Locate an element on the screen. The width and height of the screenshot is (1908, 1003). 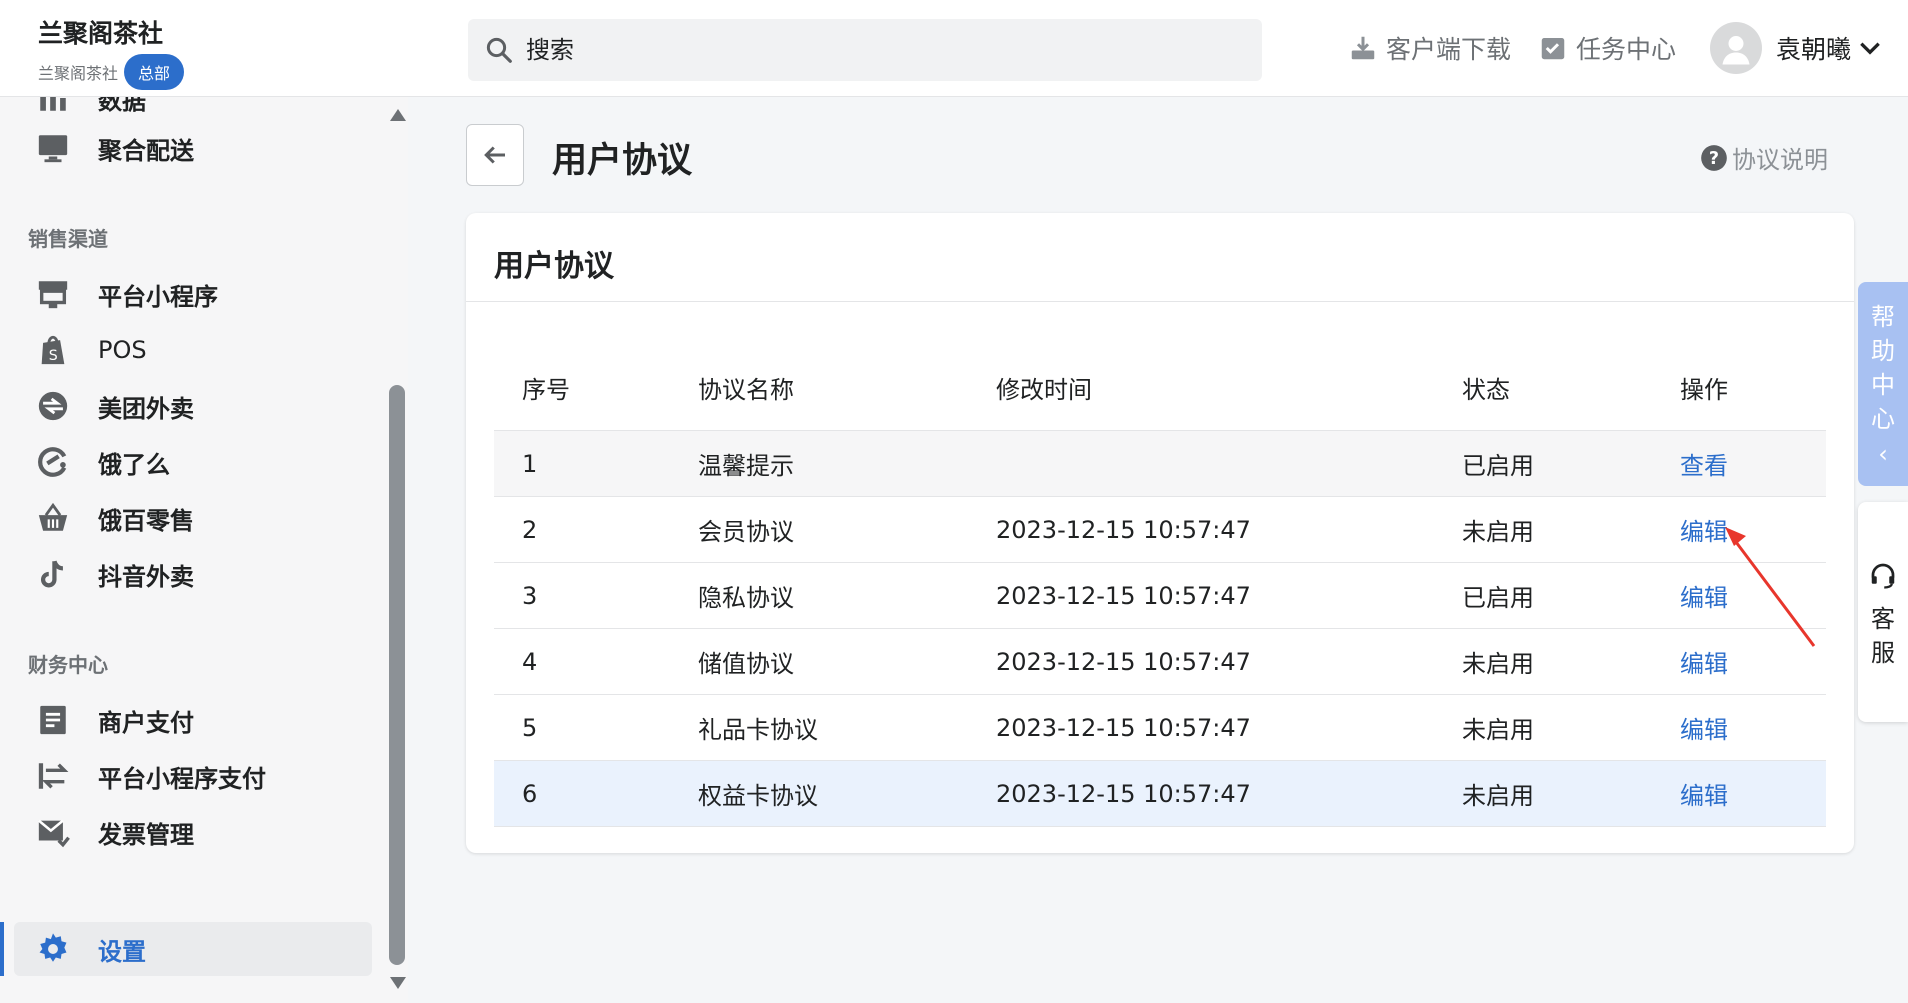
section-sales-channels: 销售渠道 is located at coordinates (68, 239).